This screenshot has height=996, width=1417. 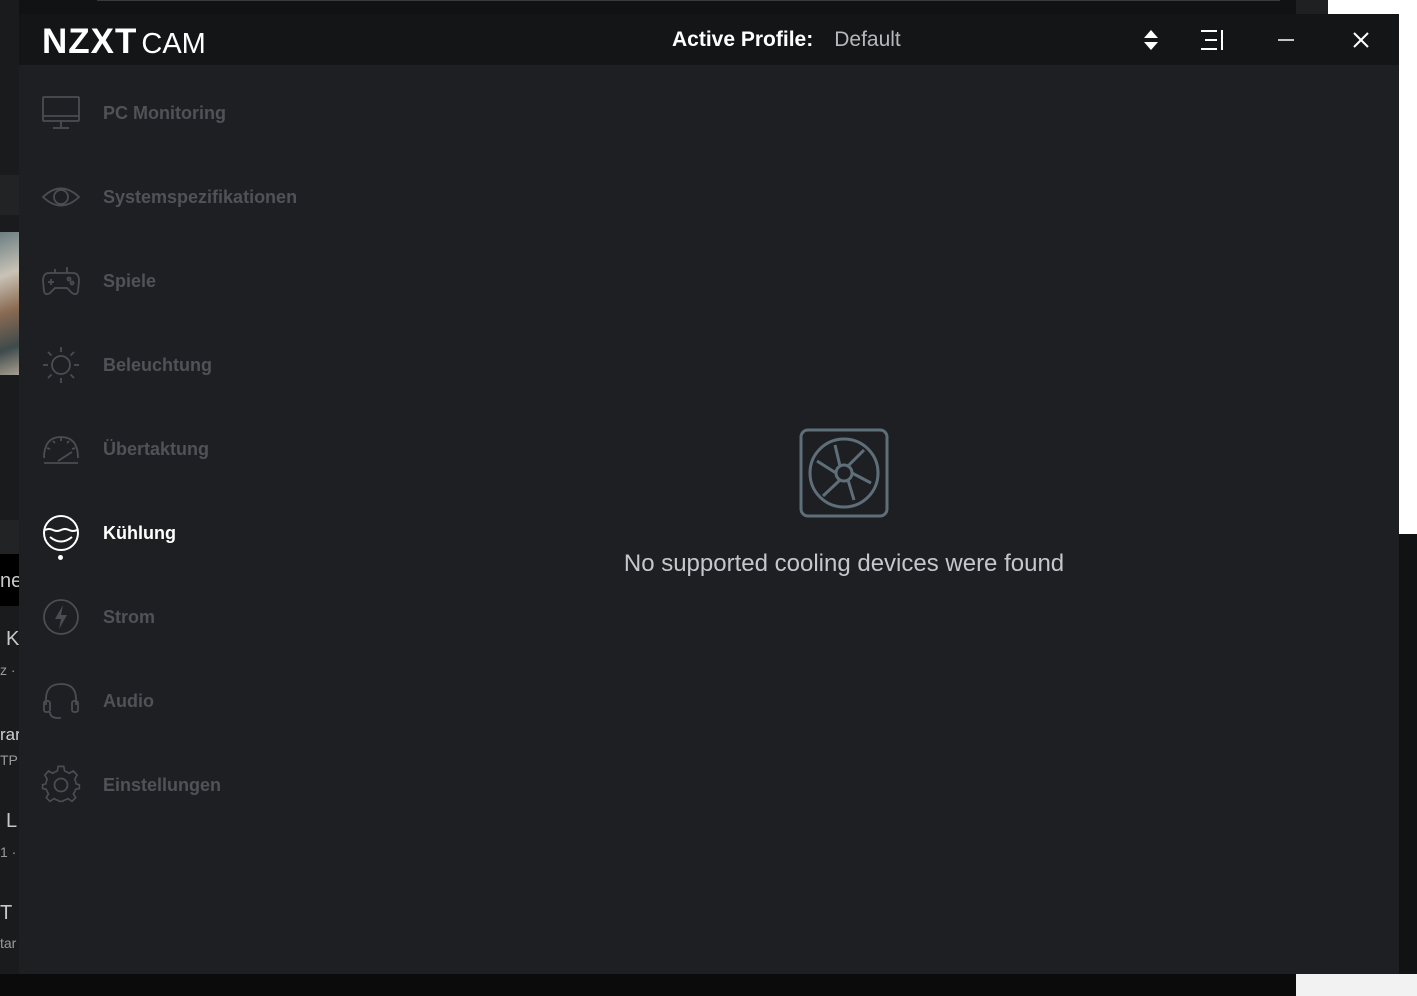 What do you see at coordinates (1356, 985) in the screenshot?
I see `background-window-corner` at bounding box center [1356, 985].